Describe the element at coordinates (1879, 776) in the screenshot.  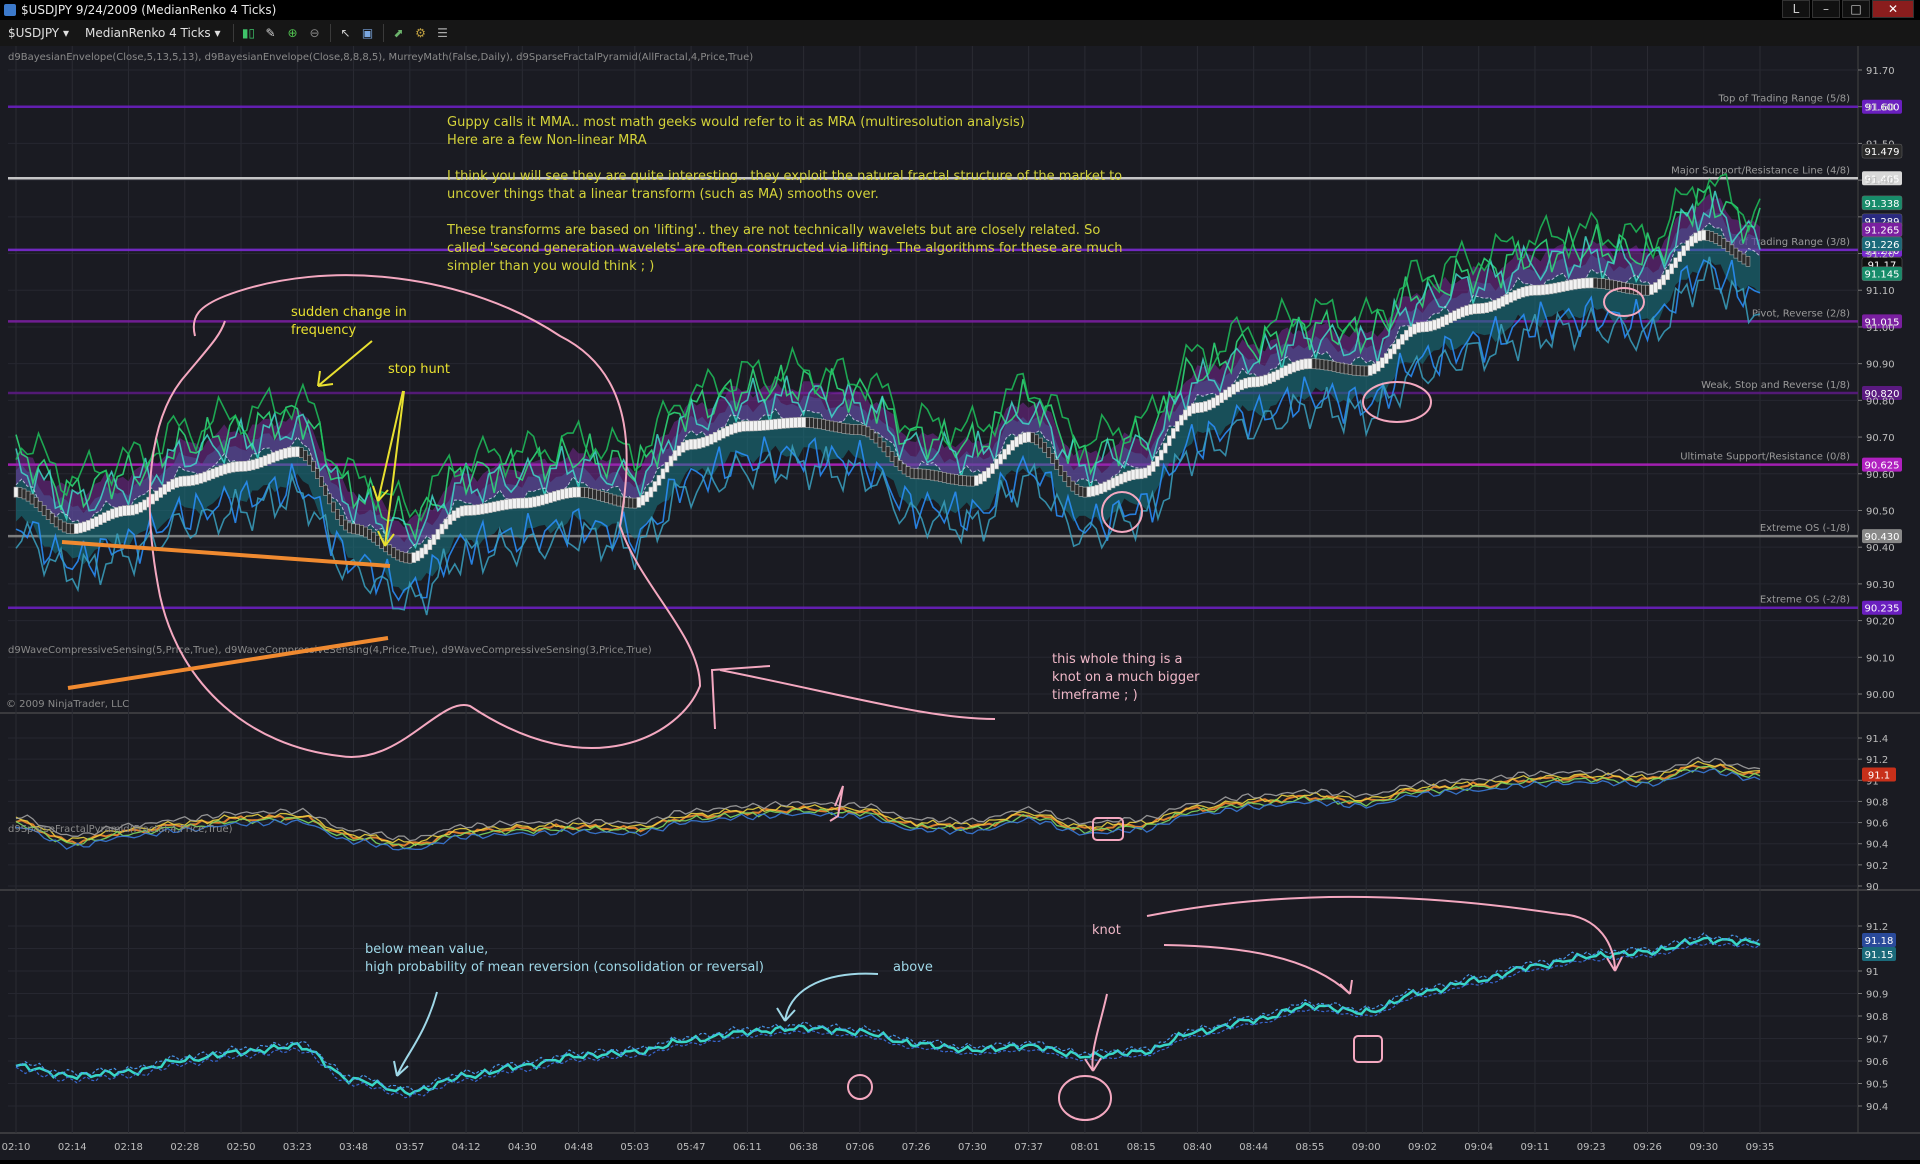
I see `badge-value: 91.1` at that location.